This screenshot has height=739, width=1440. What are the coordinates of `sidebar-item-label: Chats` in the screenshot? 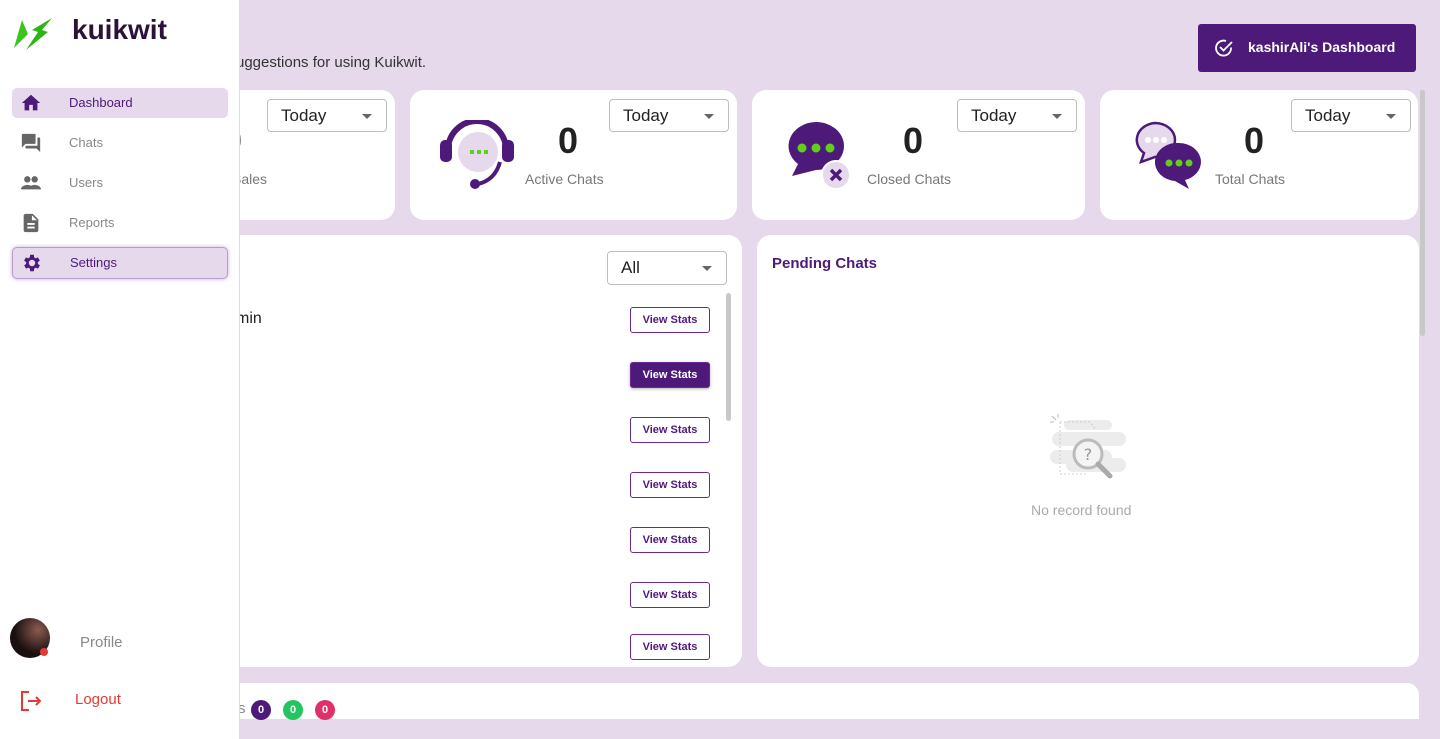 It's located at (86, 142).